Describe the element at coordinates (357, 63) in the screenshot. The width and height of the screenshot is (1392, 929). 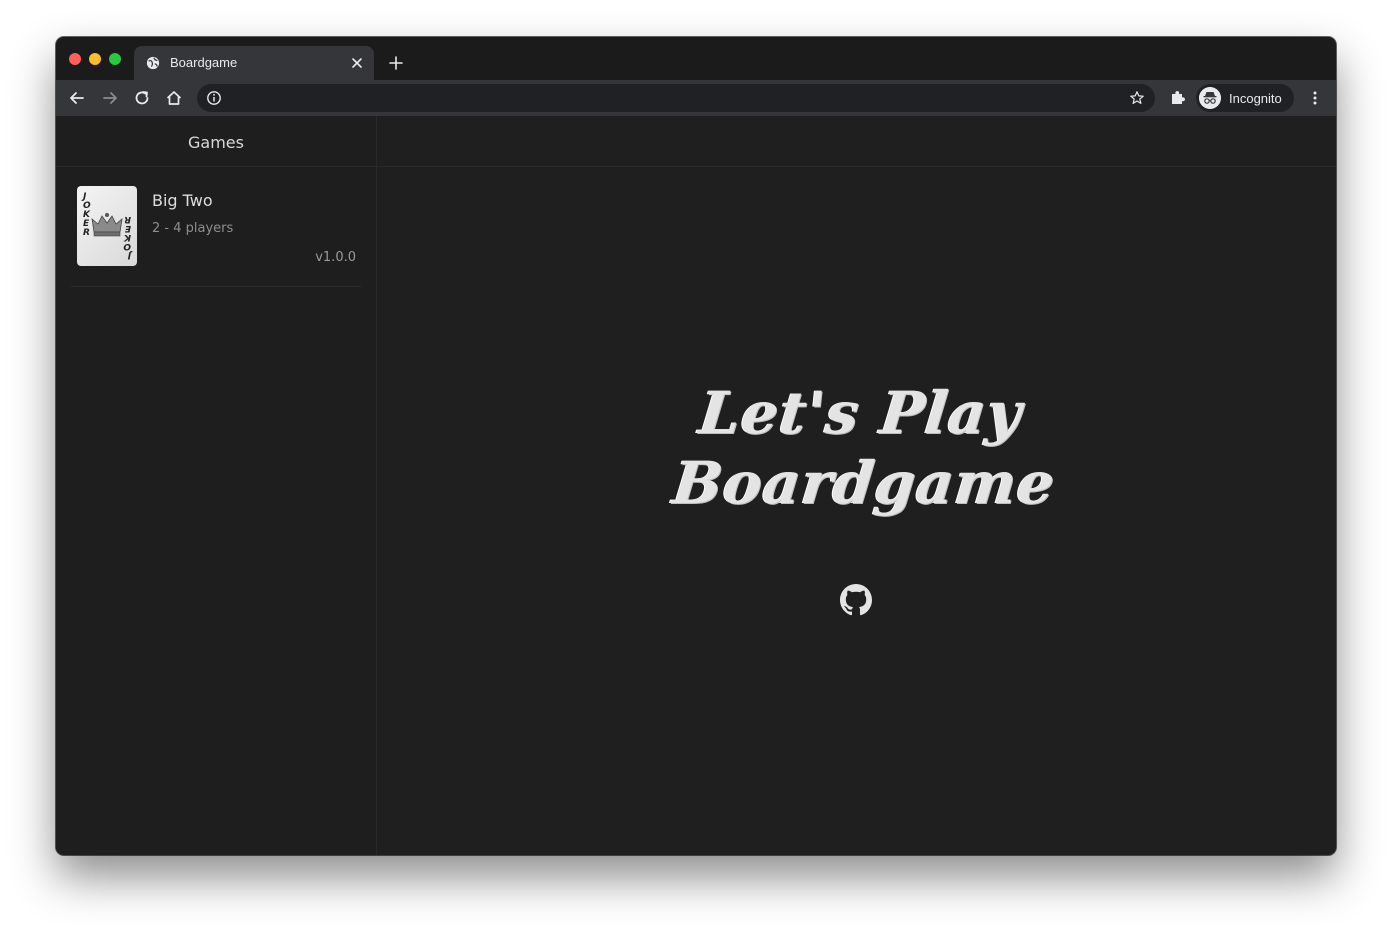
I see `close-icon` at that location.